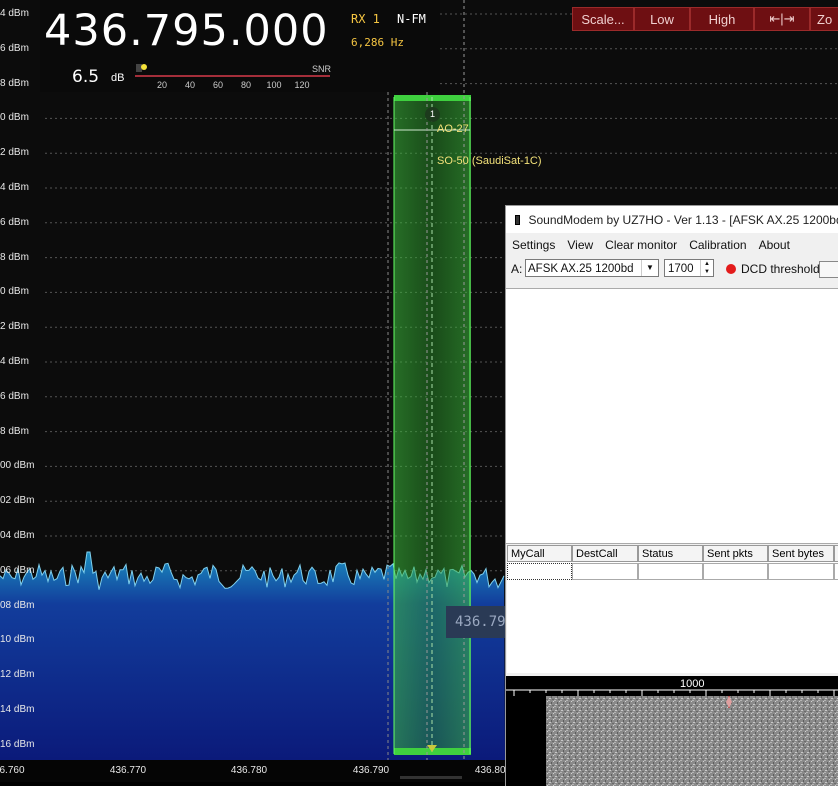  What do you see at coordinates (218, 85) in the screenshot?
I see `snr-tick: 60` at bounding box center [218, 85].